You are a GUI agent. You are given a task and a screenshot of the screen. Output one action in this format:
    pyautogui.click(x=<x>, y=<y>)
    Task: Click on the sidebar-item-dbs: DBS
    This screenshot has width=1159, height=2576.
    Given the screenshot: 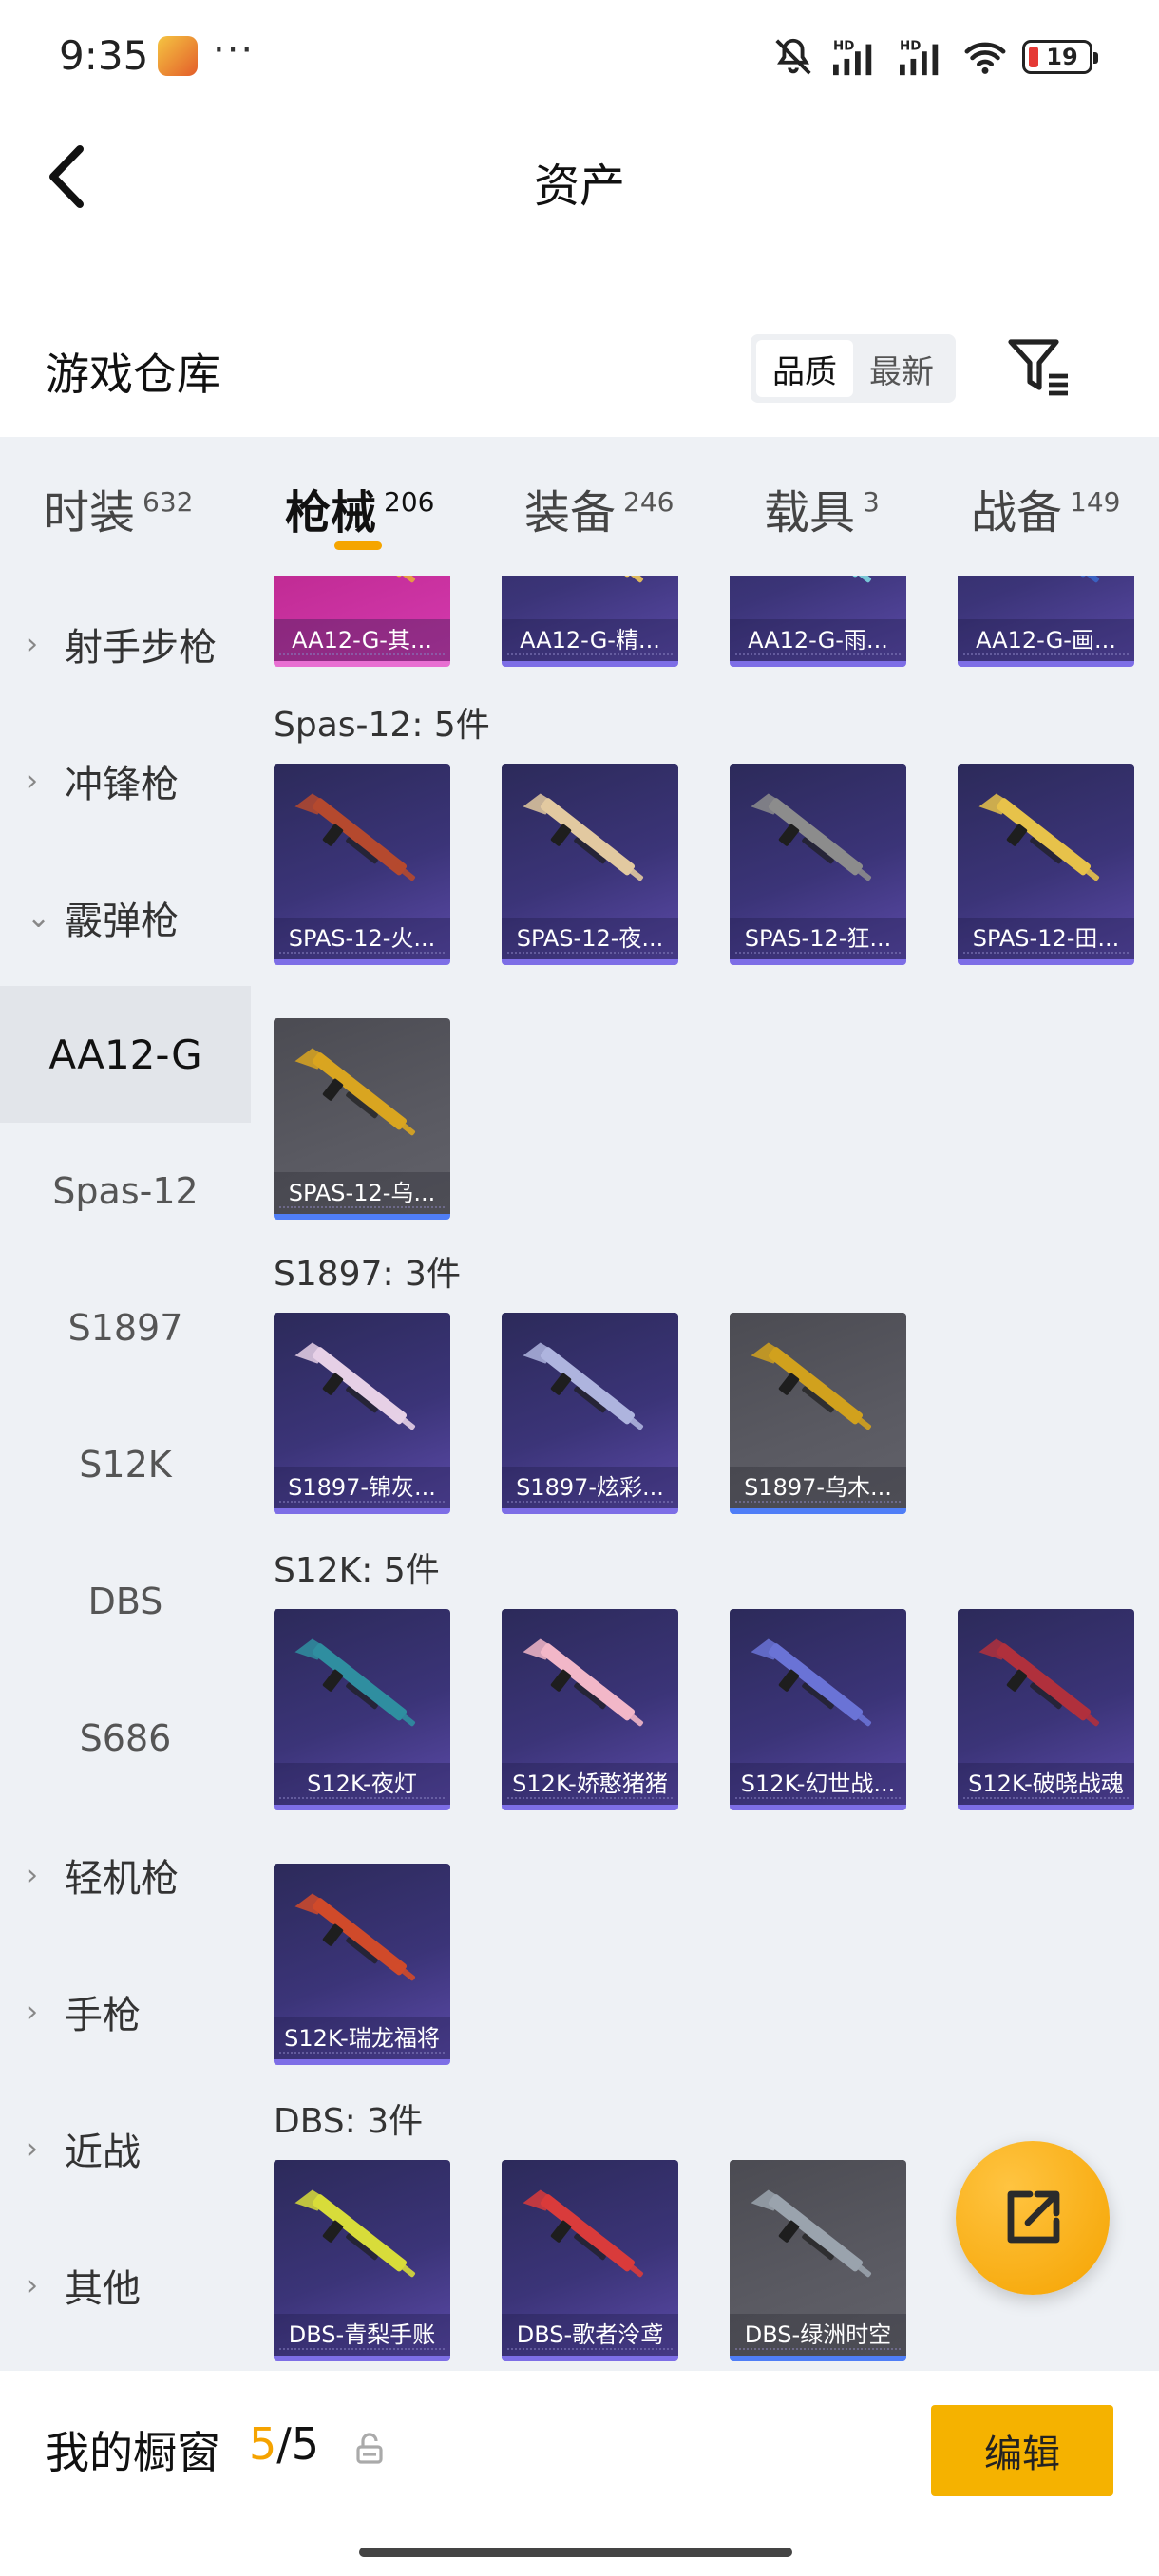 What is the action you would take?
    pyautogui.click(x=125, y=1601)
    